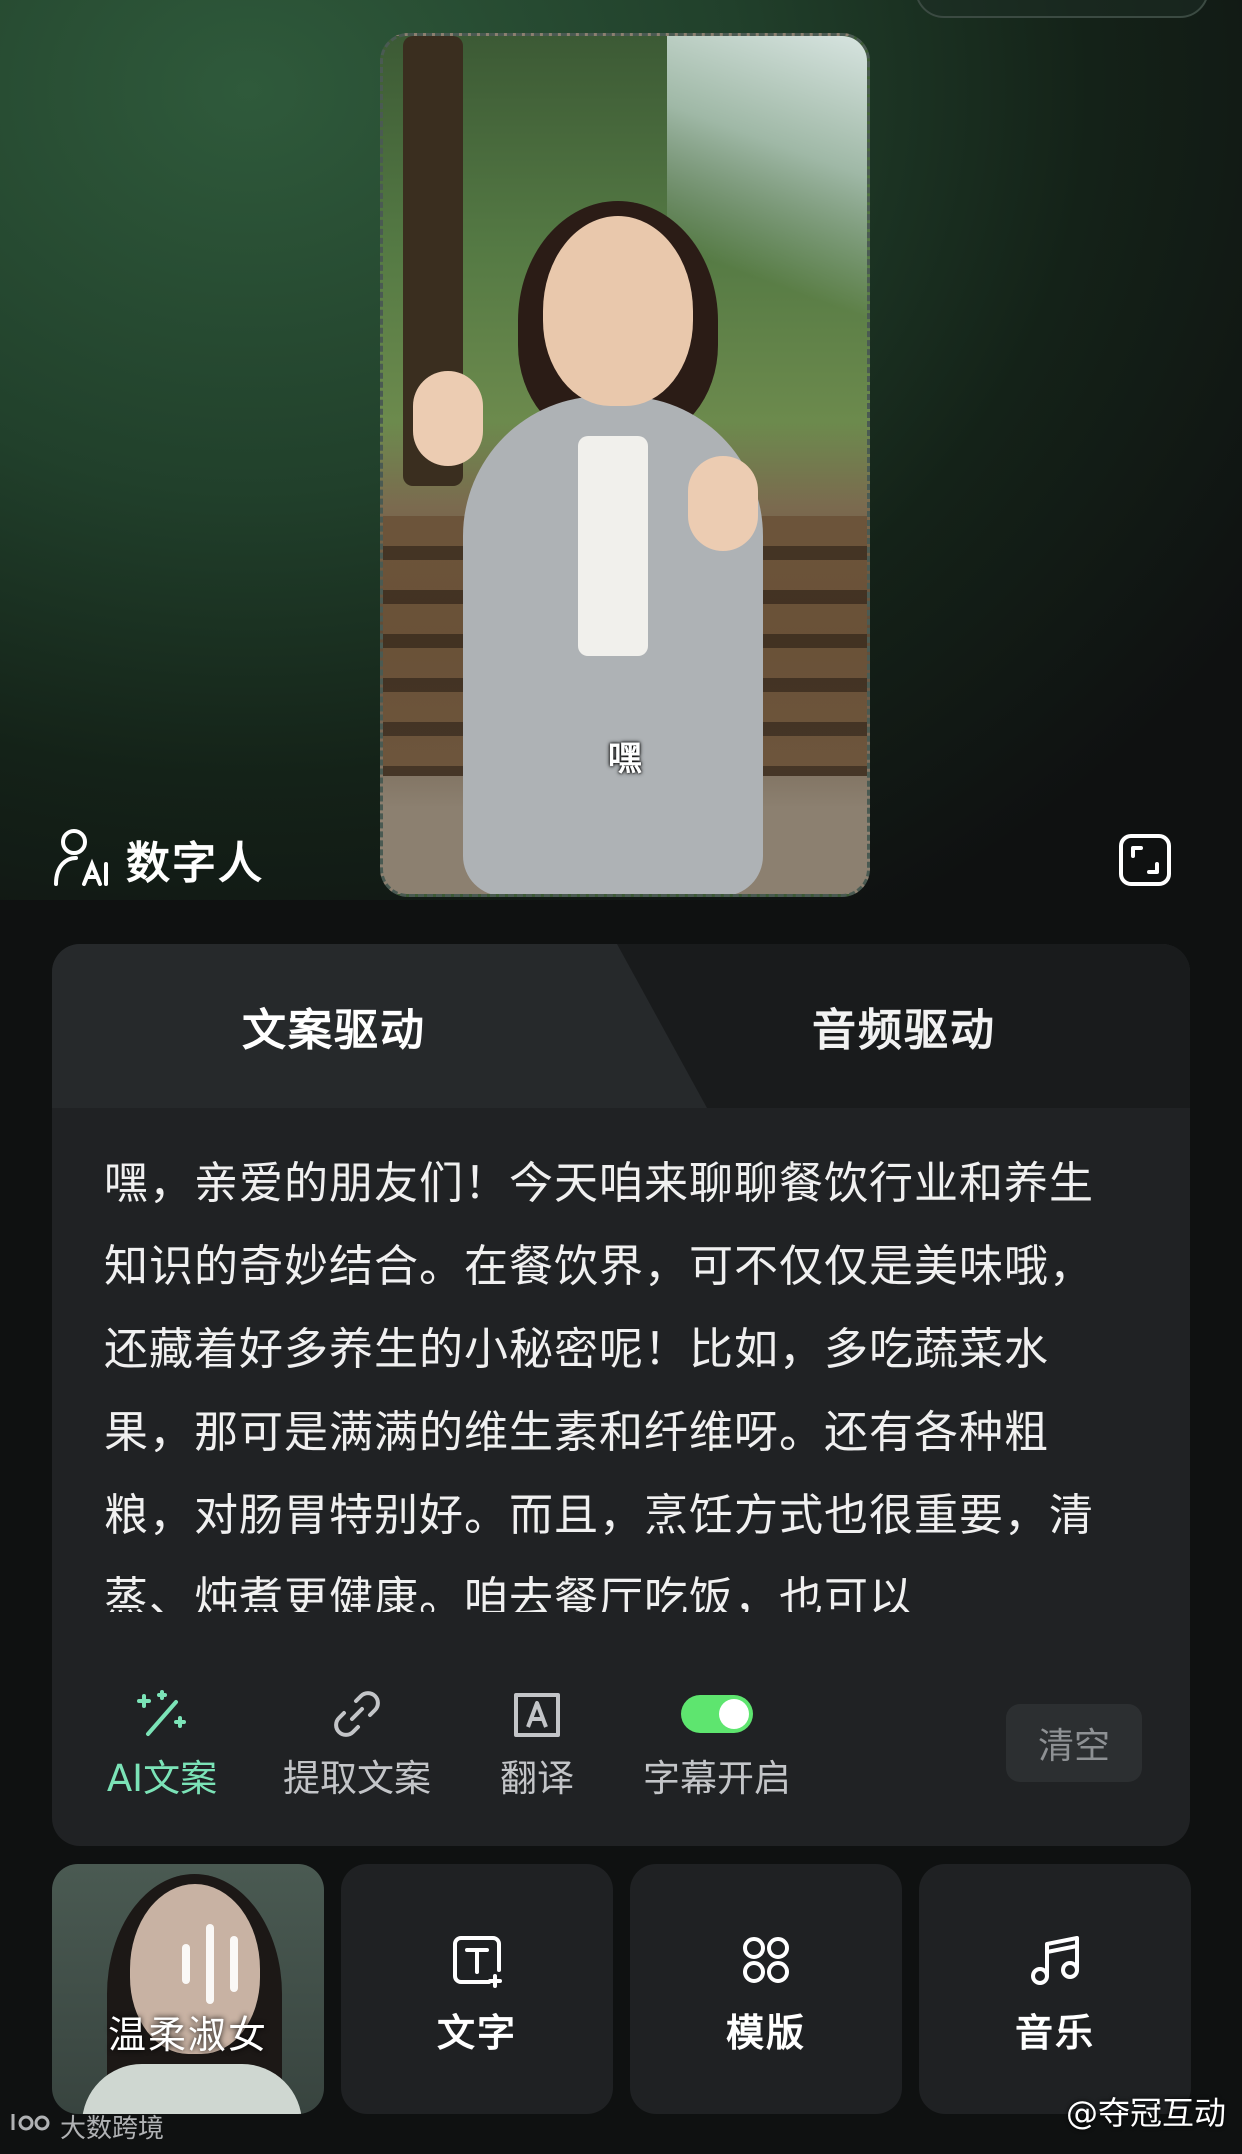 This screenshot has width=1242, height=2154. Describe the element at coordinates (162, 1778) in the screenshot. I see `ai-copy-label: AI文案` at that location.